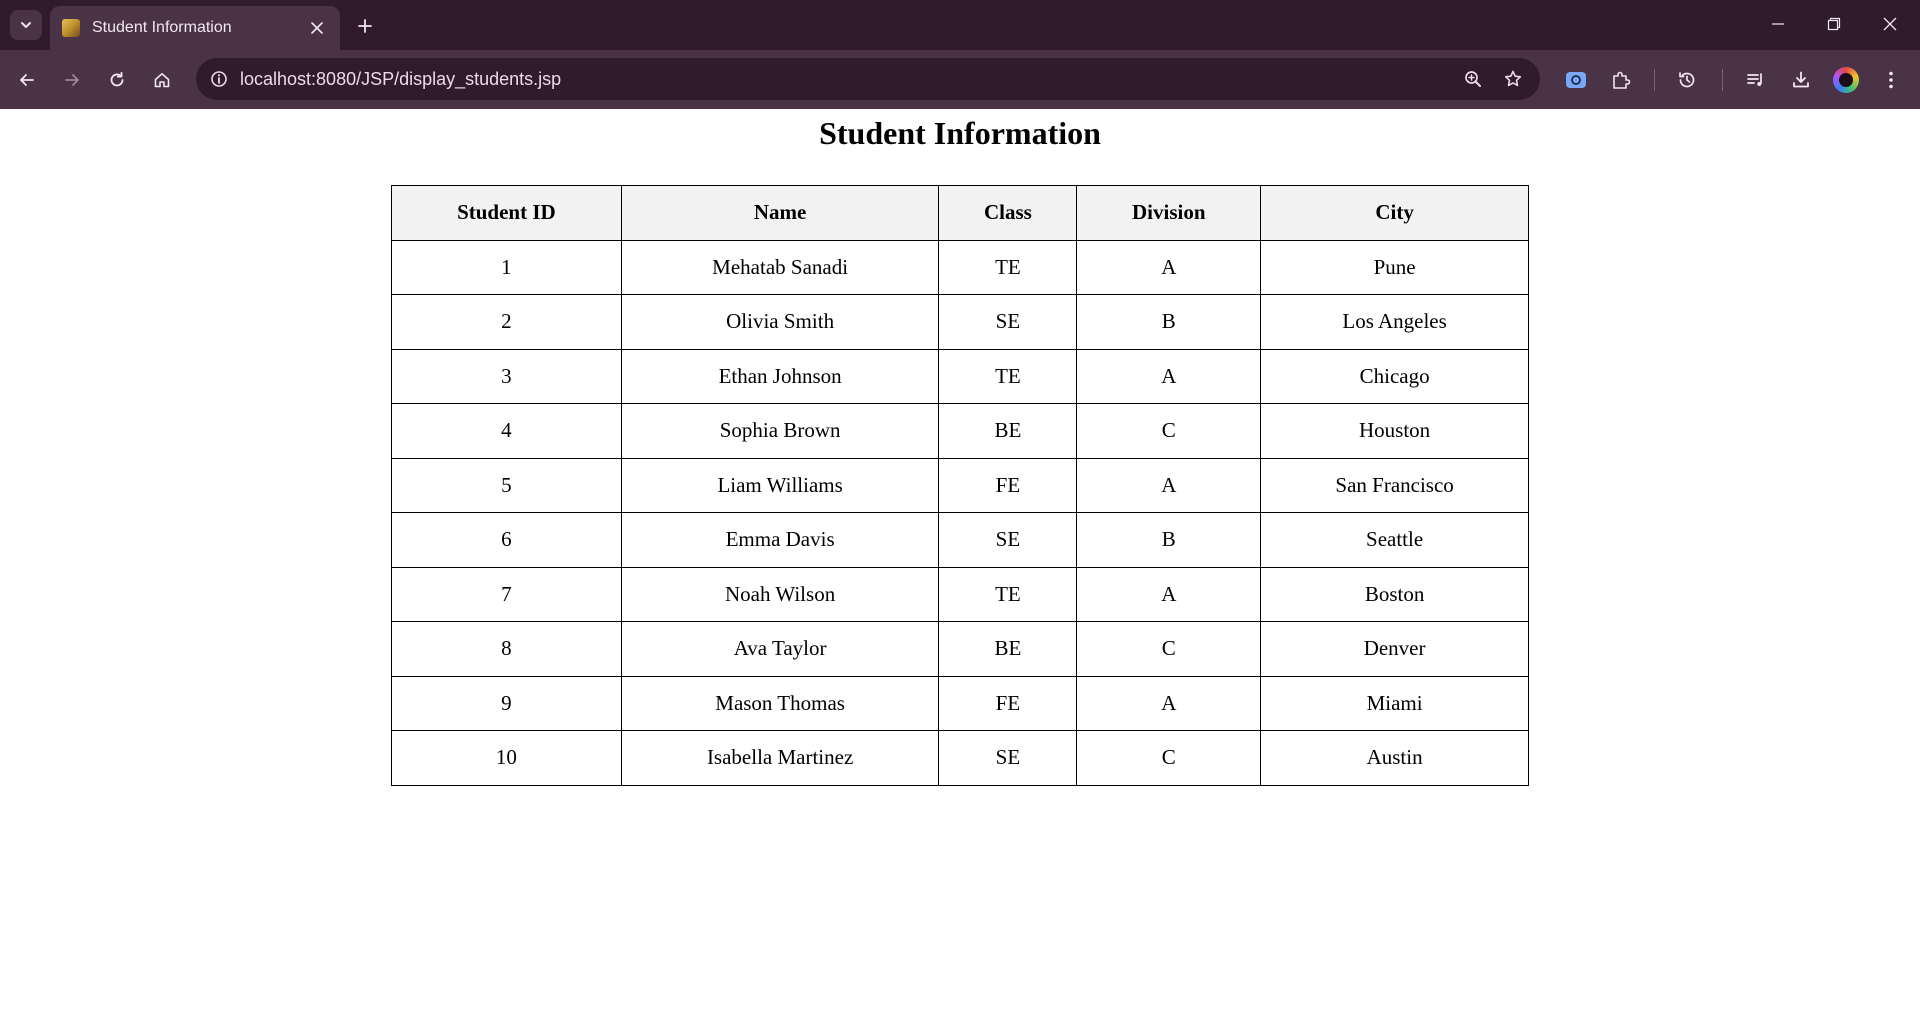 The height and width of the screenshot is (1020, 1920). Describe the element at coordinates (1834, 24) in the screenshot. I see `restore-button` at that location.